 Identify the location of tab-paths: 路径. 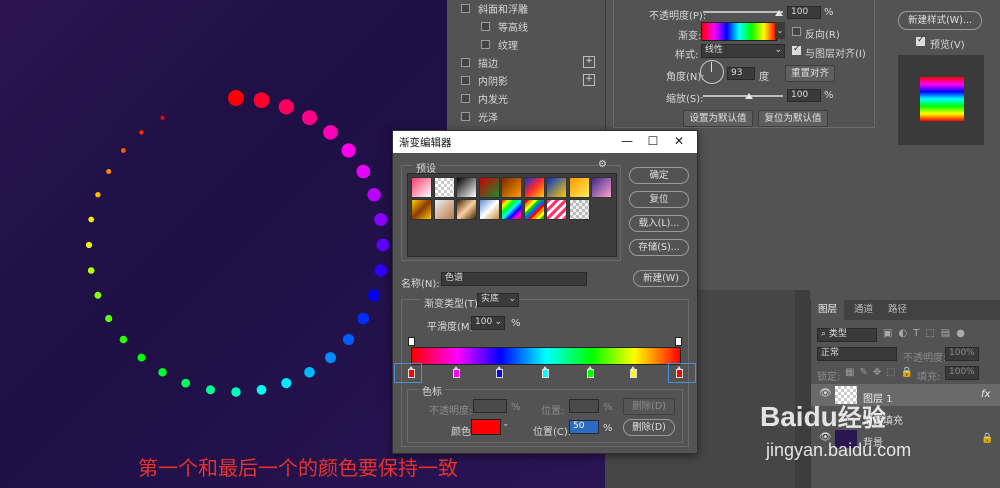
(897, 310).